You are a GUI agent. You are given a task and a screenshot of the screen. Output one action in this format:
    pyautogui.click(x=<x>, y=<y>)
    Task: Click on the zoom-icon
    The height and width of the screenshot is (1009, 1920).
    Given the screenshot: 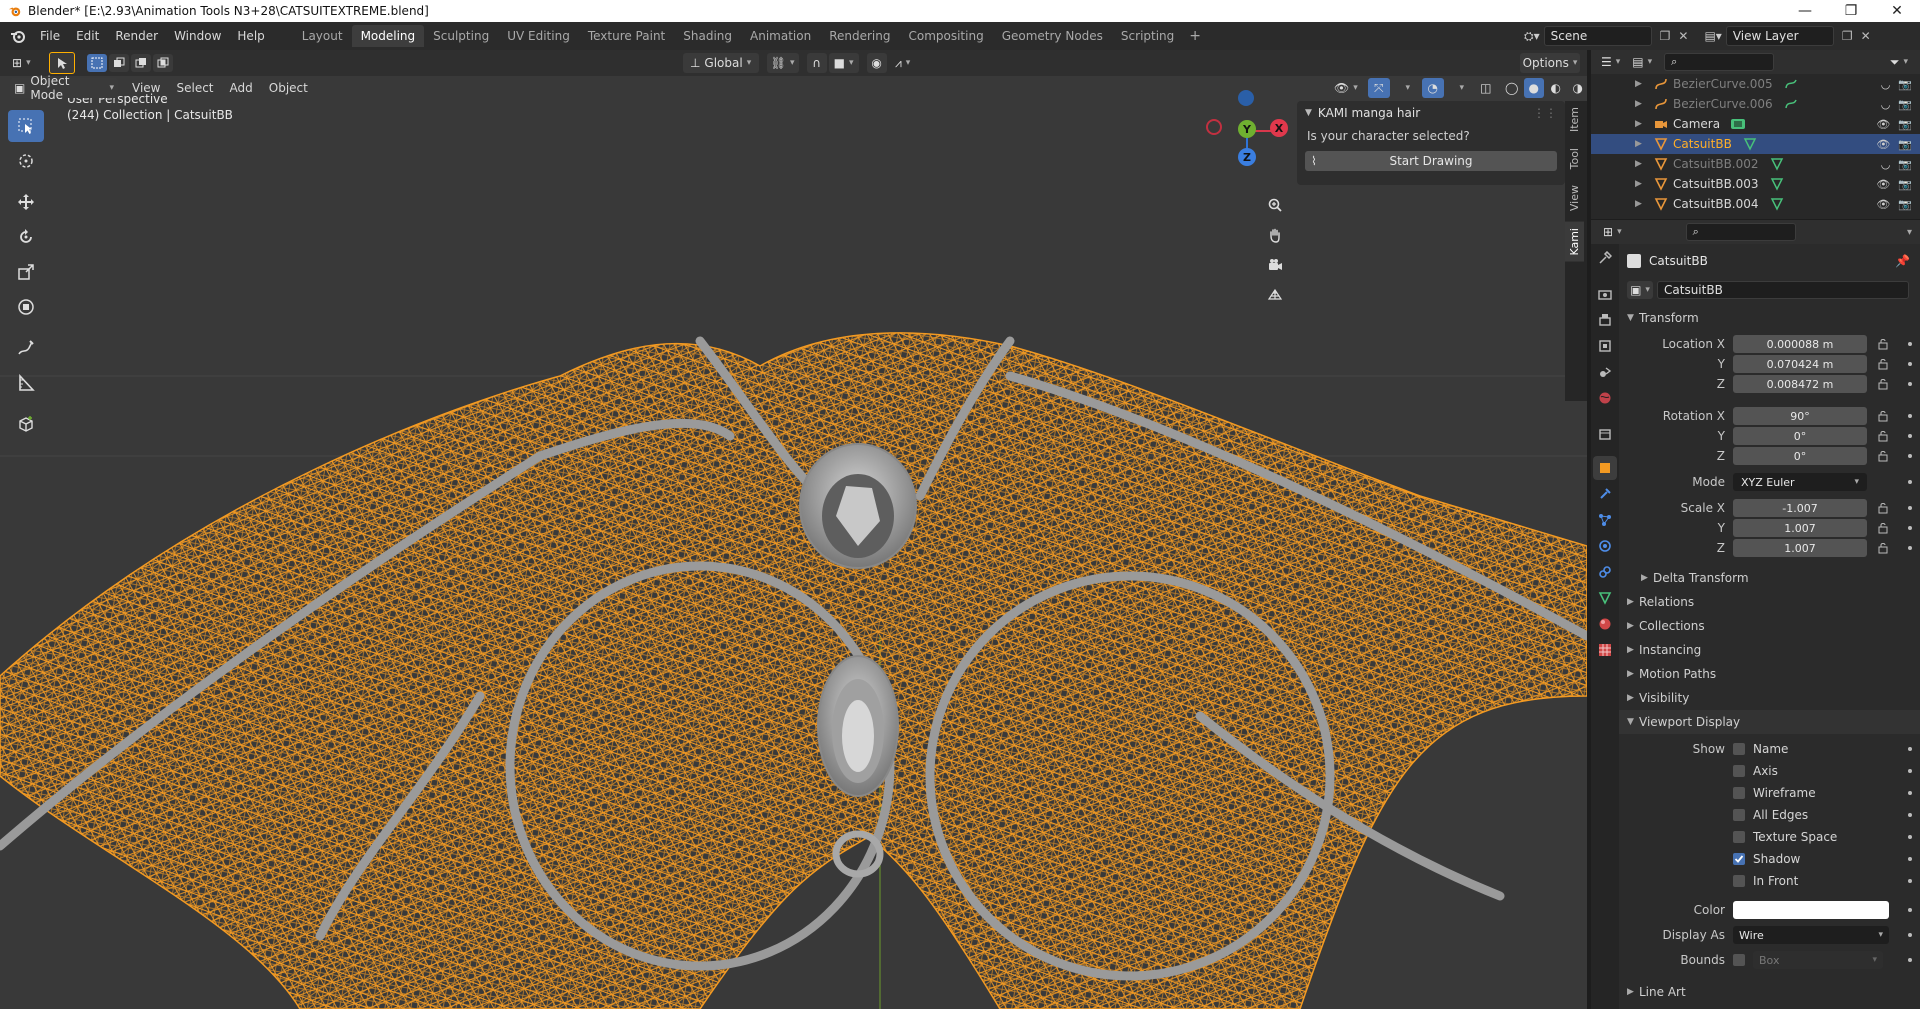 What is the action you would take?
    pyautogui.click(x=1275, y=205)
    